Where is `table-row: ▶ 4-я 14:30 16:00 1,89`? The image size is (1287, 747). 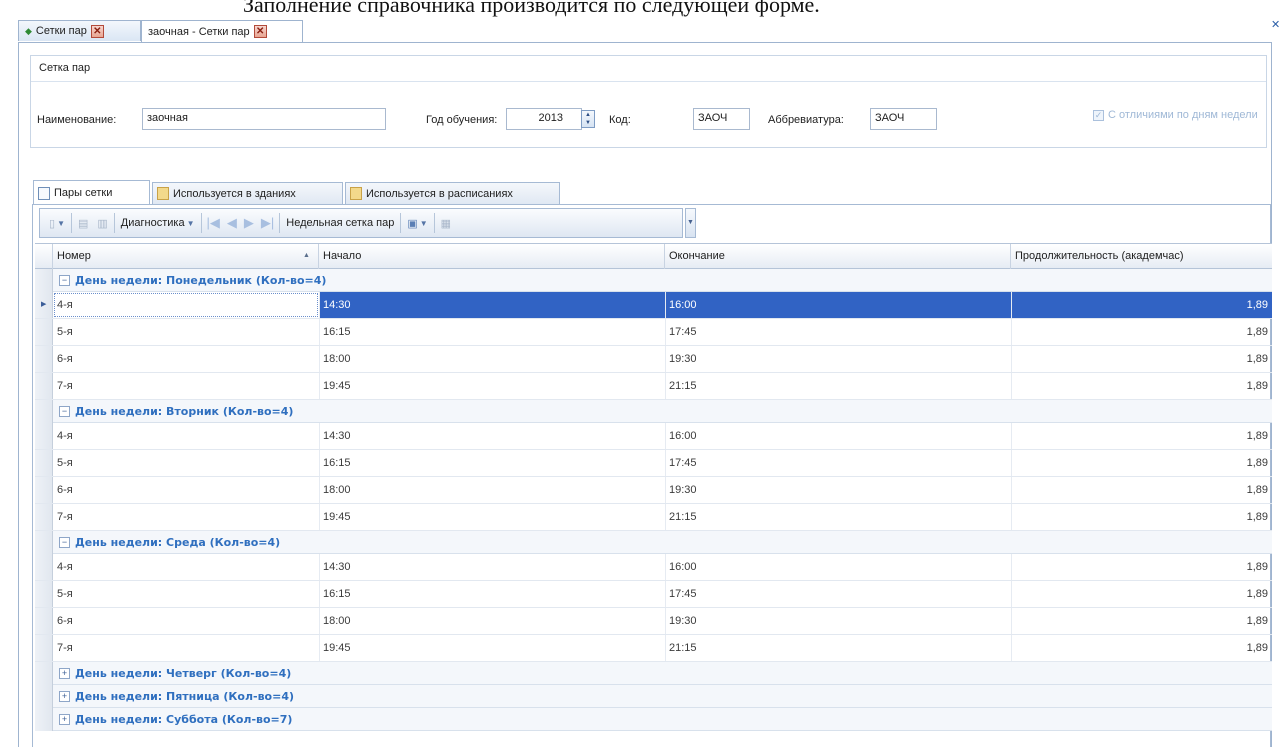
table-row: ▶ 4-я 14:30 16:00 1,89 is located at coordinates (653, 305).